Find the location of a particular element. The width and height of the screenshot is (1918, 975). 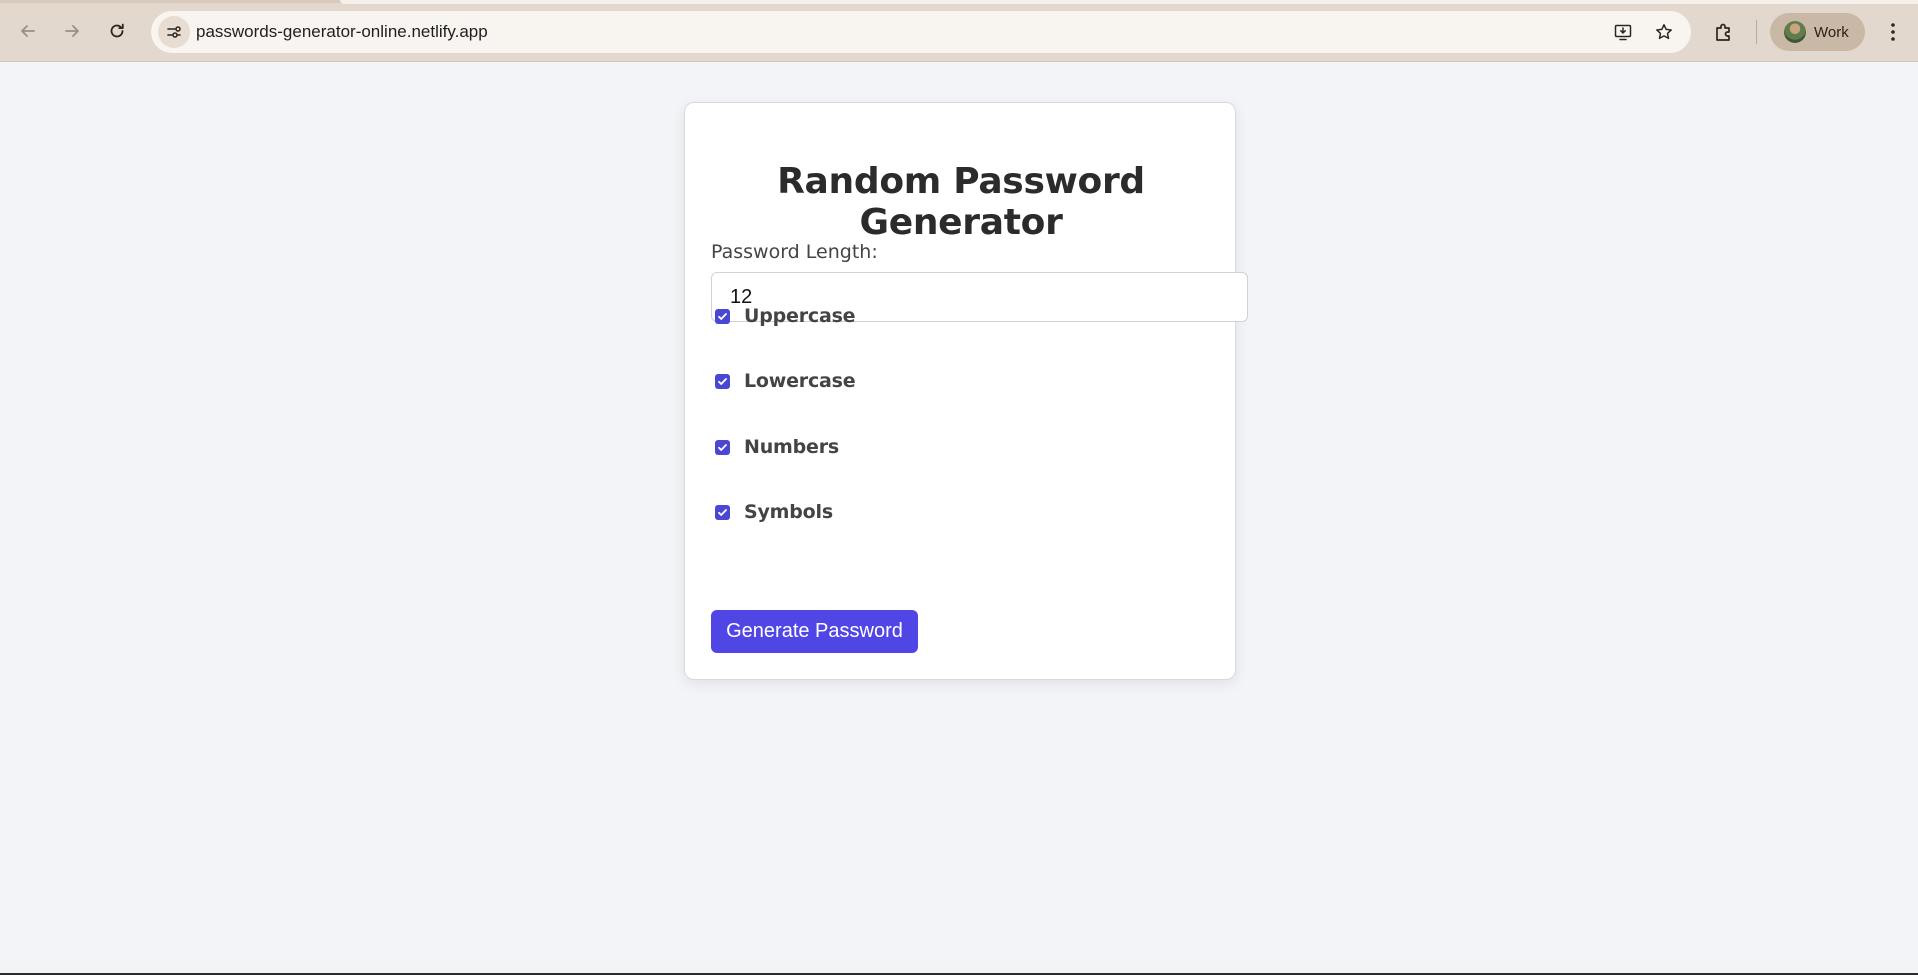

site-info-button is located at coordinates (174, 32).